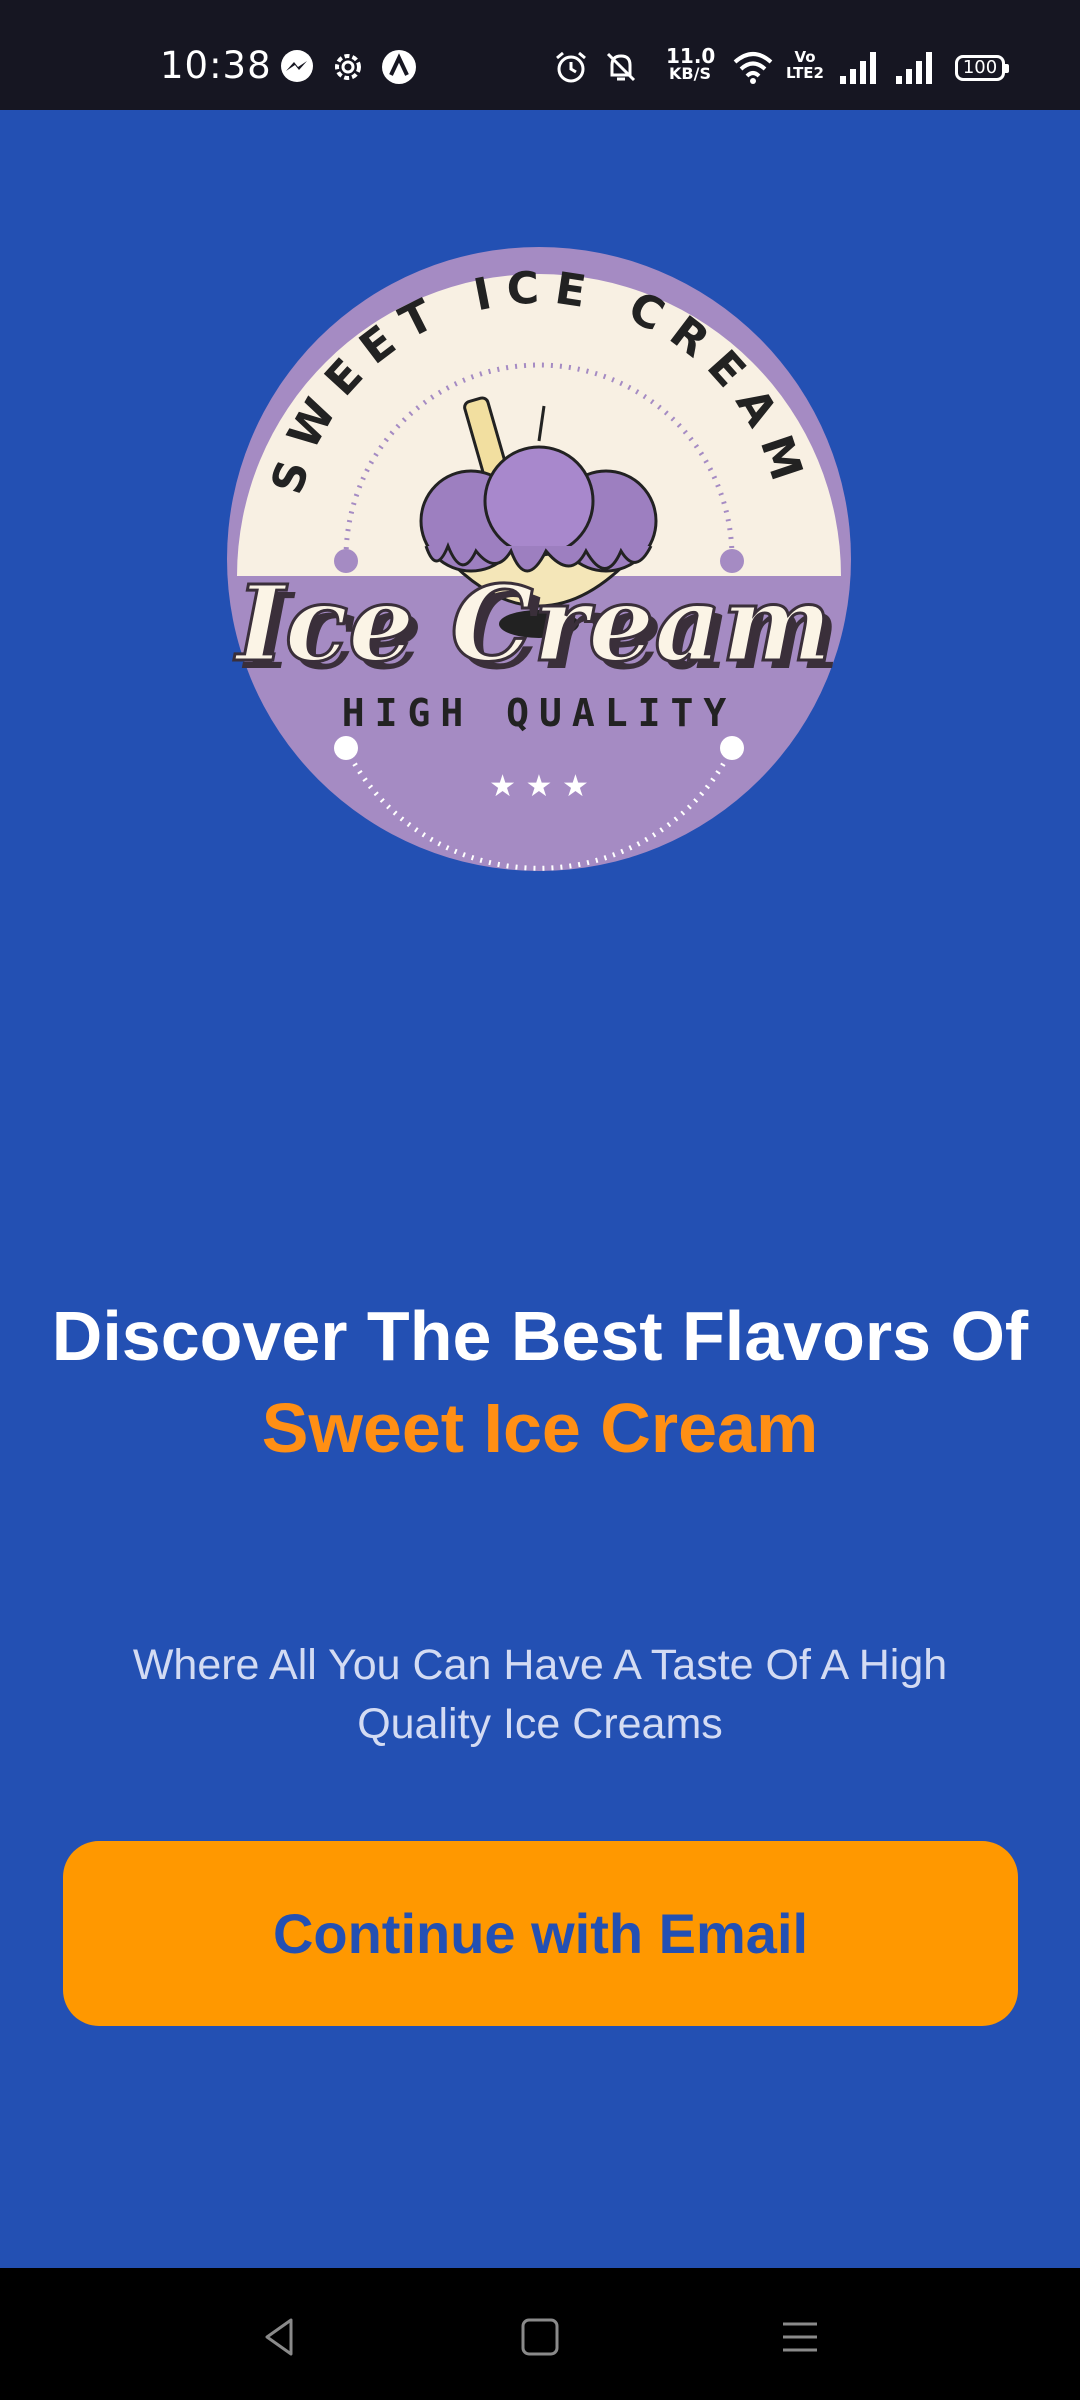 This screenshot has width=1080, height=2400. Describe the element at coordinates (690, 73) in the screenshot. I see `network-speed-unit: KB/S` at that location.